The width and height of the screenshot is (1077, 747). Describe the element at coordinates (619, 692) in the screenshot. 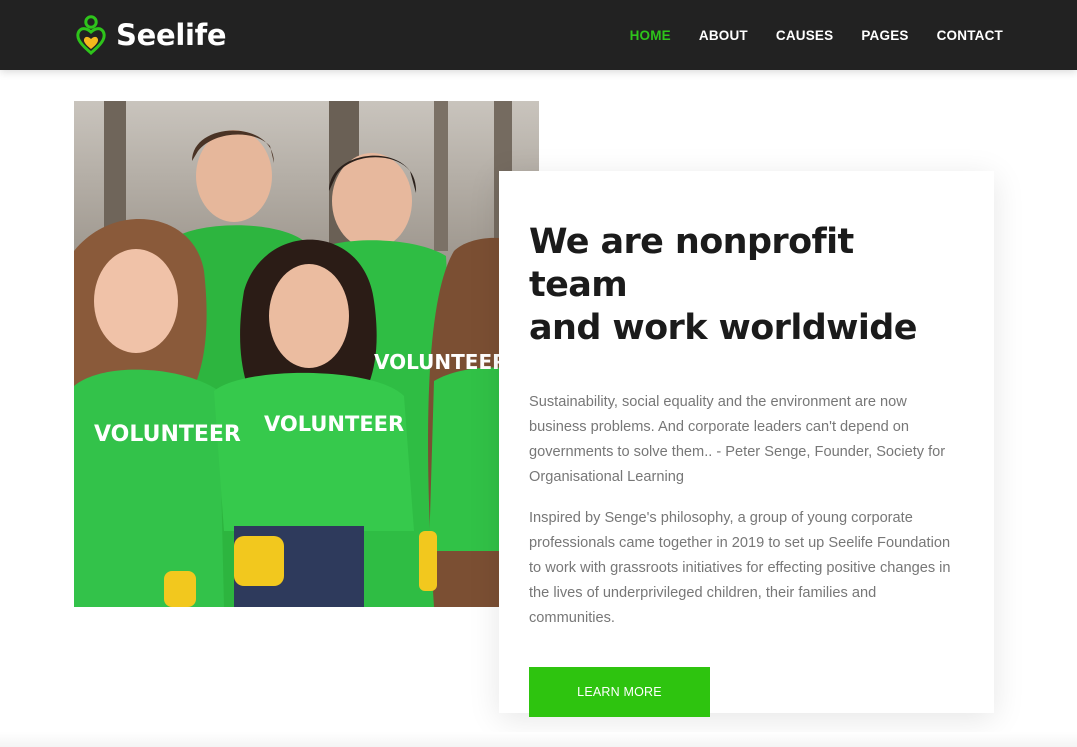

I see `learn-more-button: LEARN MORE` at that location.